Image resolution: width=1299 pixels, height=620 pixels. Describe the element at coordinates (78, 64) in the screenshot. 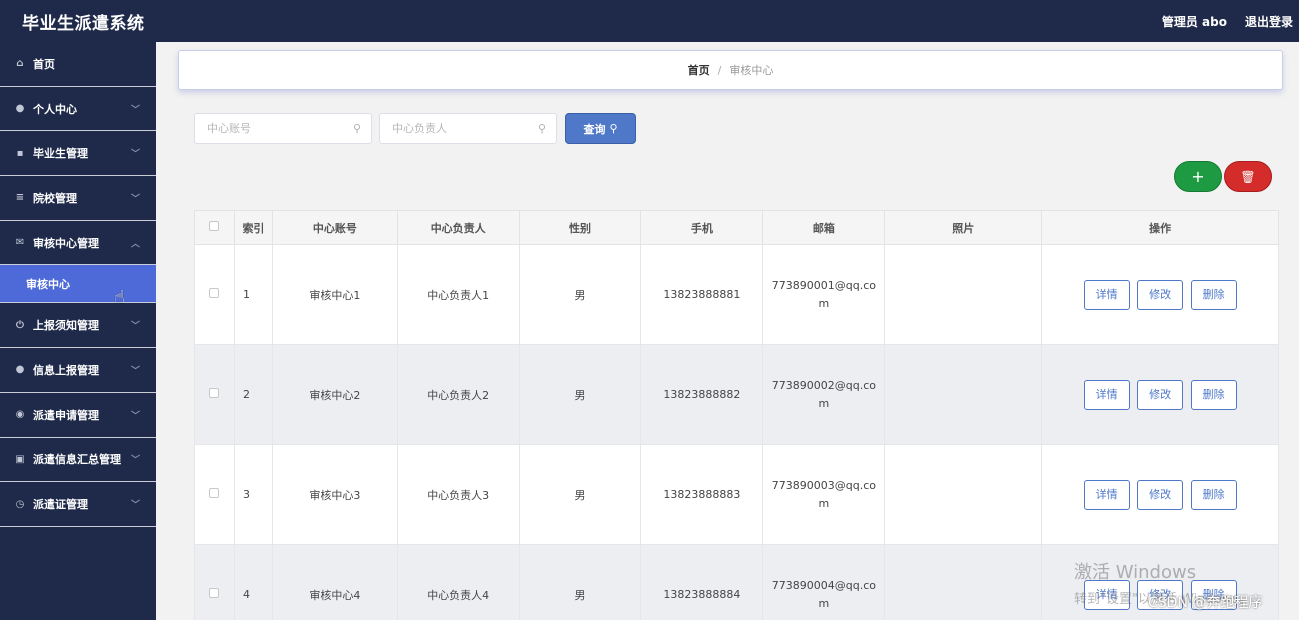

I see `sidebar-item-home: ⌂ 首页` at that location.